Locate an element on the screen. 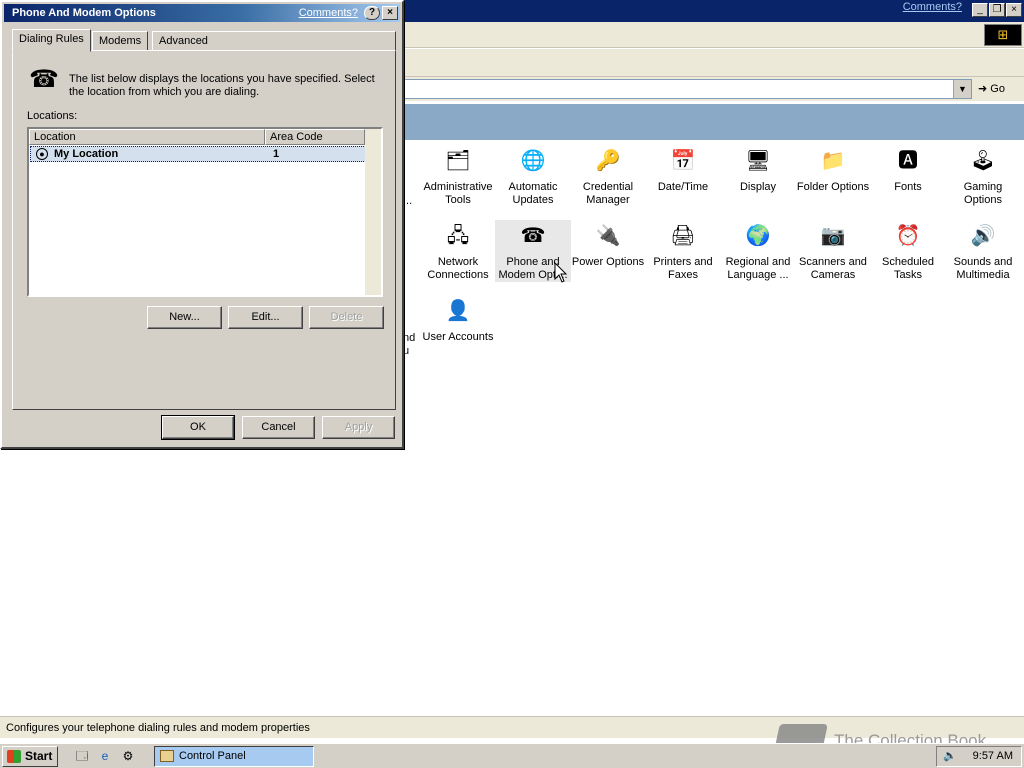 The width and height of the screenshot is (1024, 768). cp-item: 📅 Date/Time is located at coordinates (683, 169).